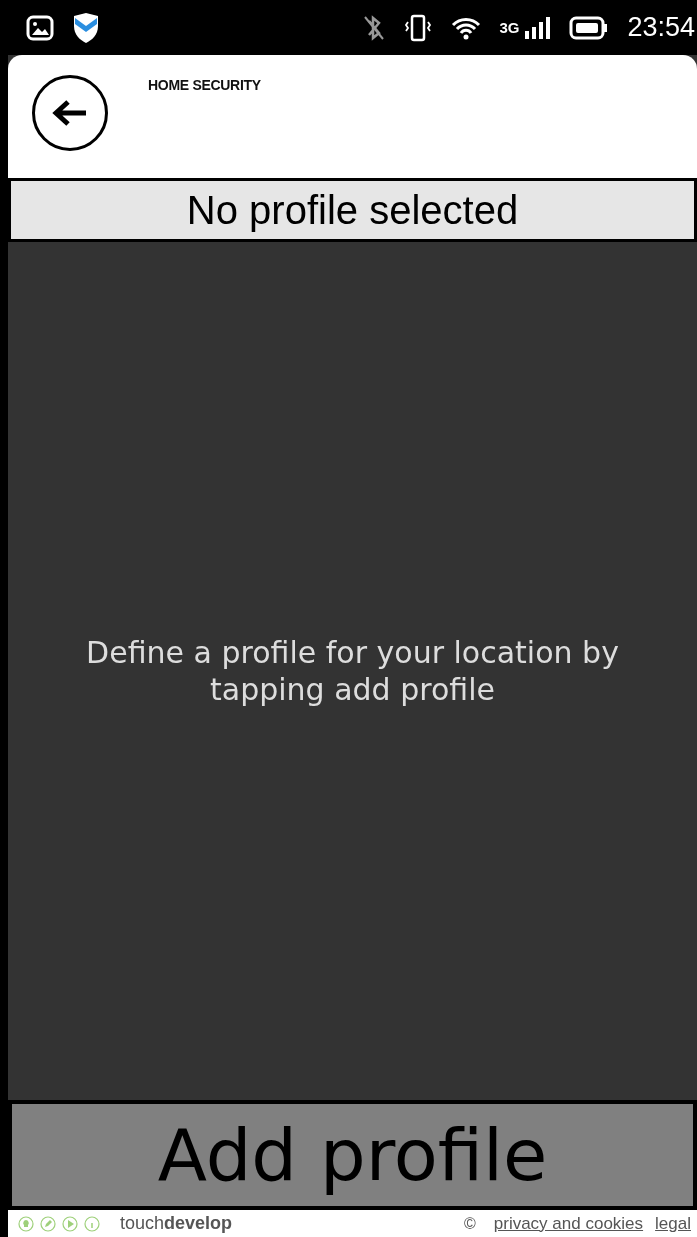 Image resolution: width=697 pixels, height=1237 pixels. Describe the element at coordinates (204, 85) in the screenshot. I see `screen-title: HOME SECURITY` at that location.